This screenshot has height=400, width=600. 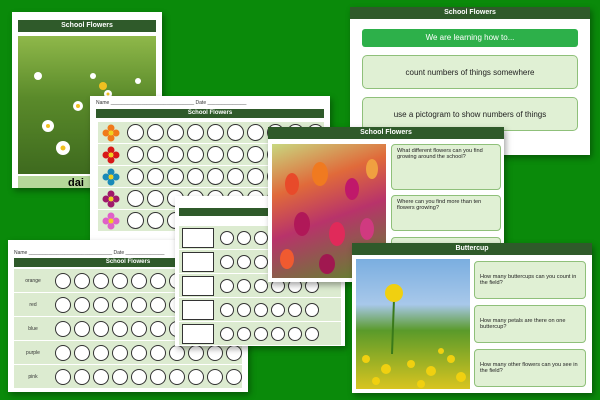 I want to click on tally-row, so click(x=260, y=334).